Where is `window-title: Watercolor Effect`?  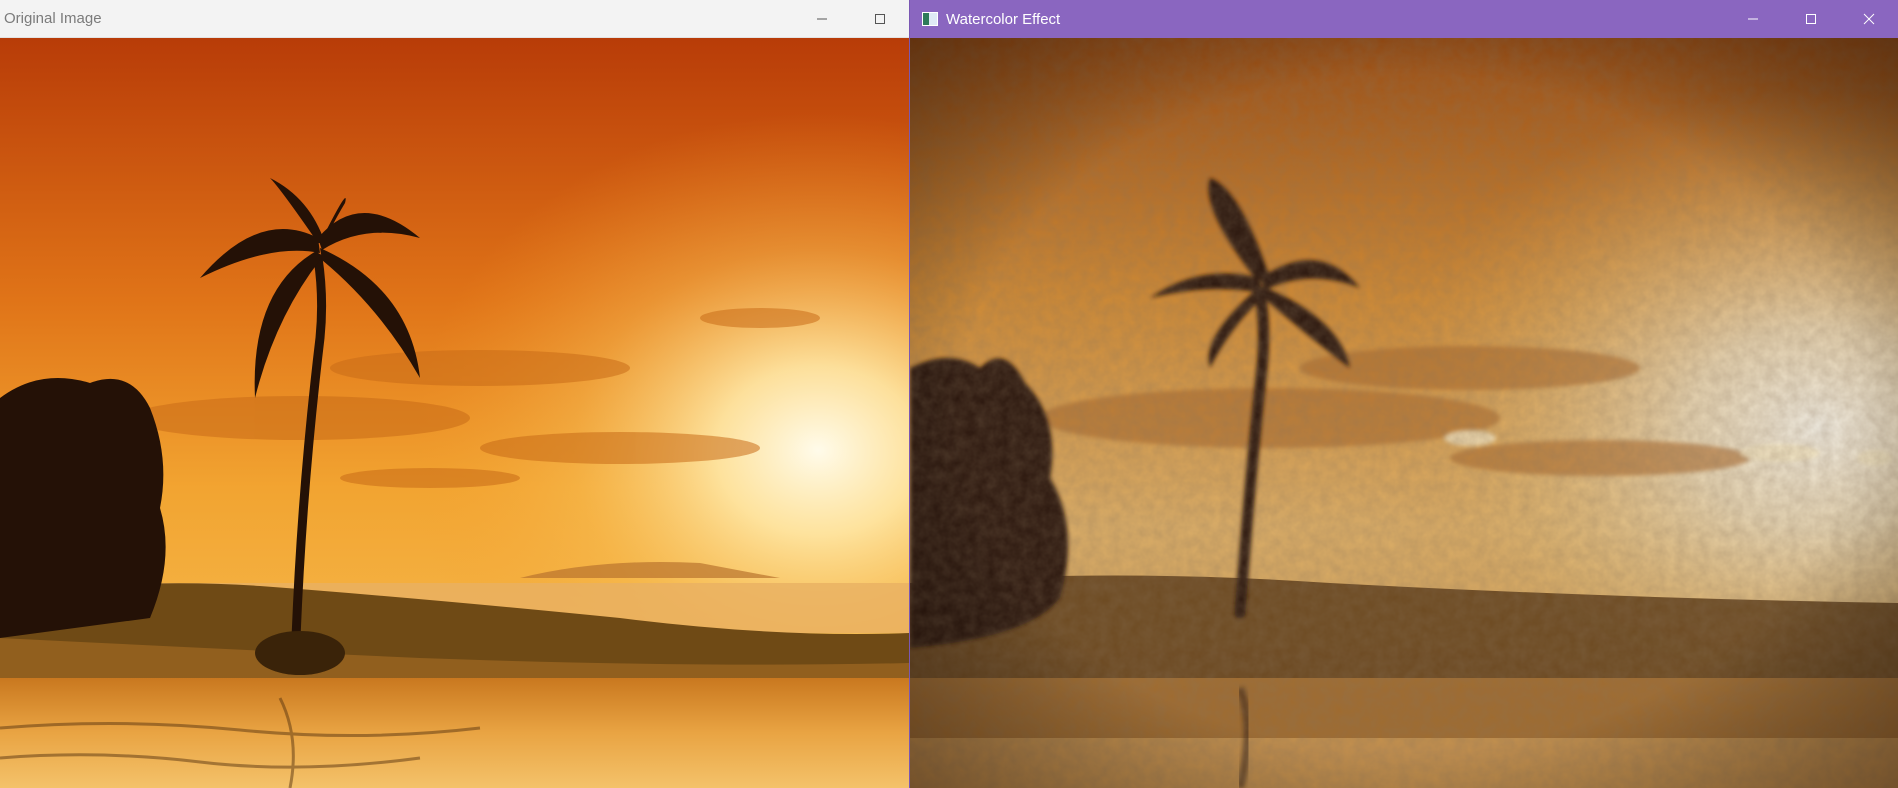 window-title: Watercolor Effect is located at coordinates (1003, 19).